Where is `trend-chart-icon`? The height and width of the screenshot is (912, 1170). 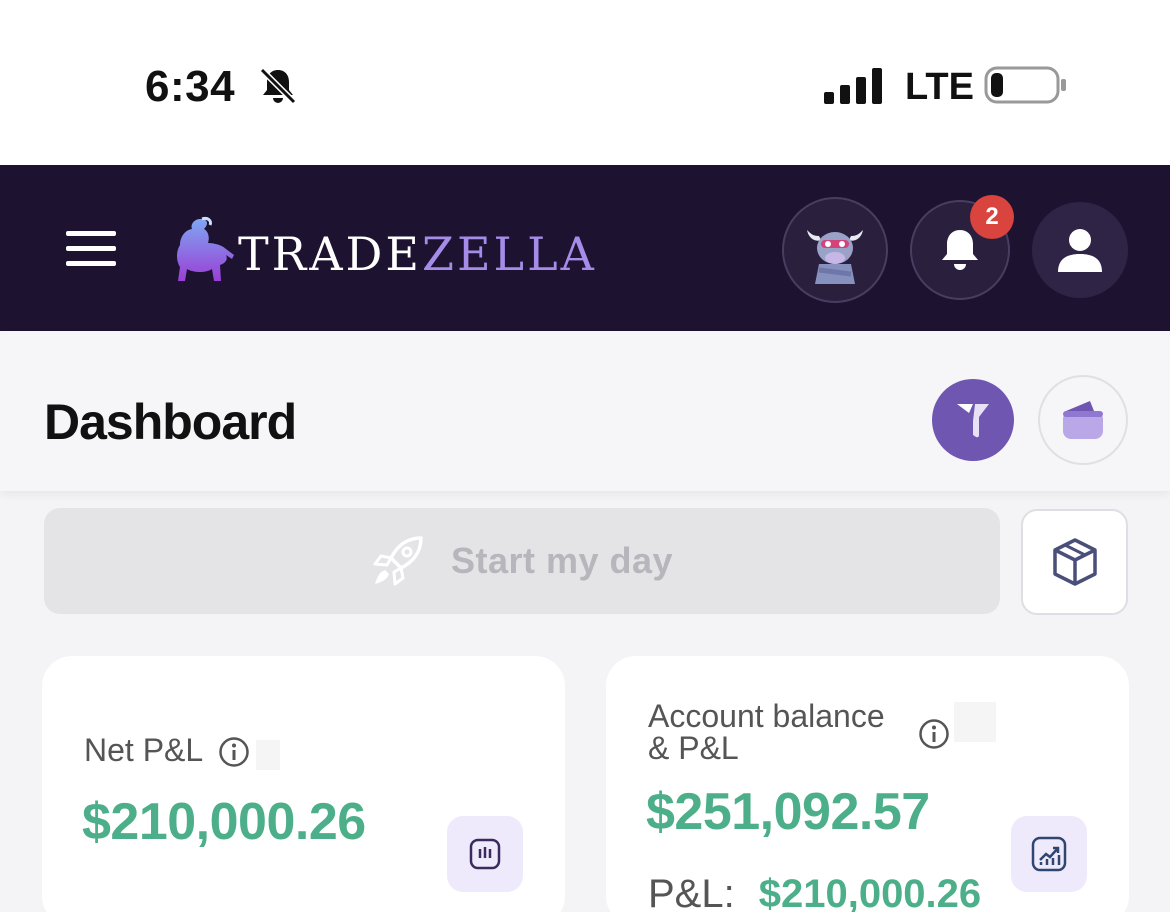 trend-chart-icon is located at coordinates (1049, 854).